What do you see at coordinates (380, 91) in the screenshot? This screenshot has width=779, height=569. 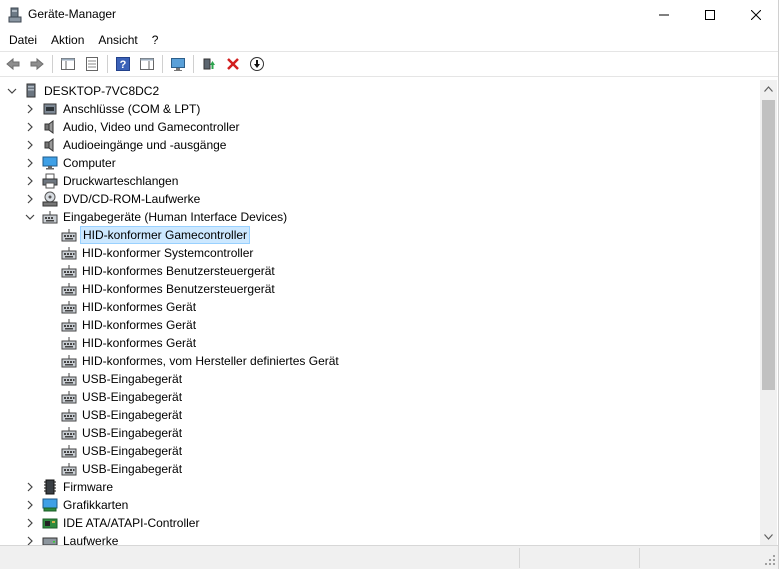 I see `tree-root: DESKTOP-7VC8DC2` at bounding box center [380, 91].